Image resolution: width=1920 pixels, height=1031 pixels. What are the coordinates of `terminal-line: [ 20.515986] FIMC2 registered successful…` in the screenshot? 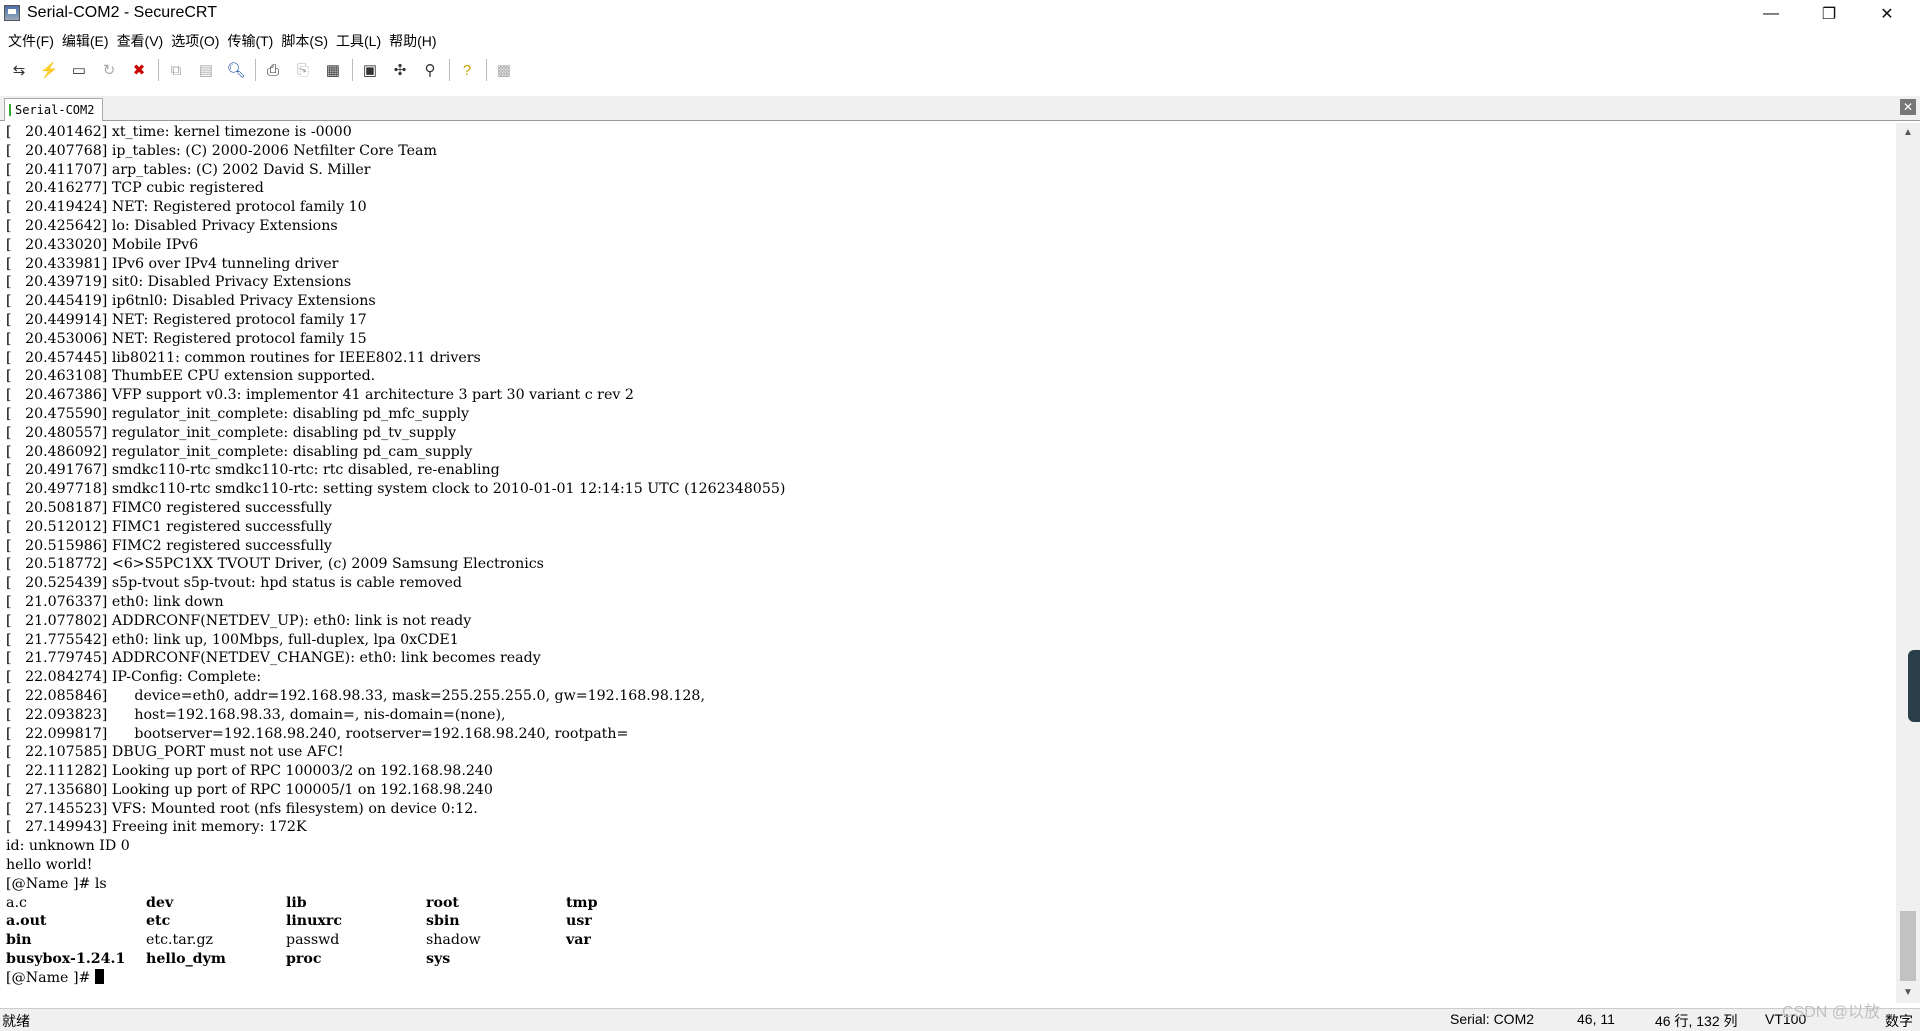 It's located at (169, 545).